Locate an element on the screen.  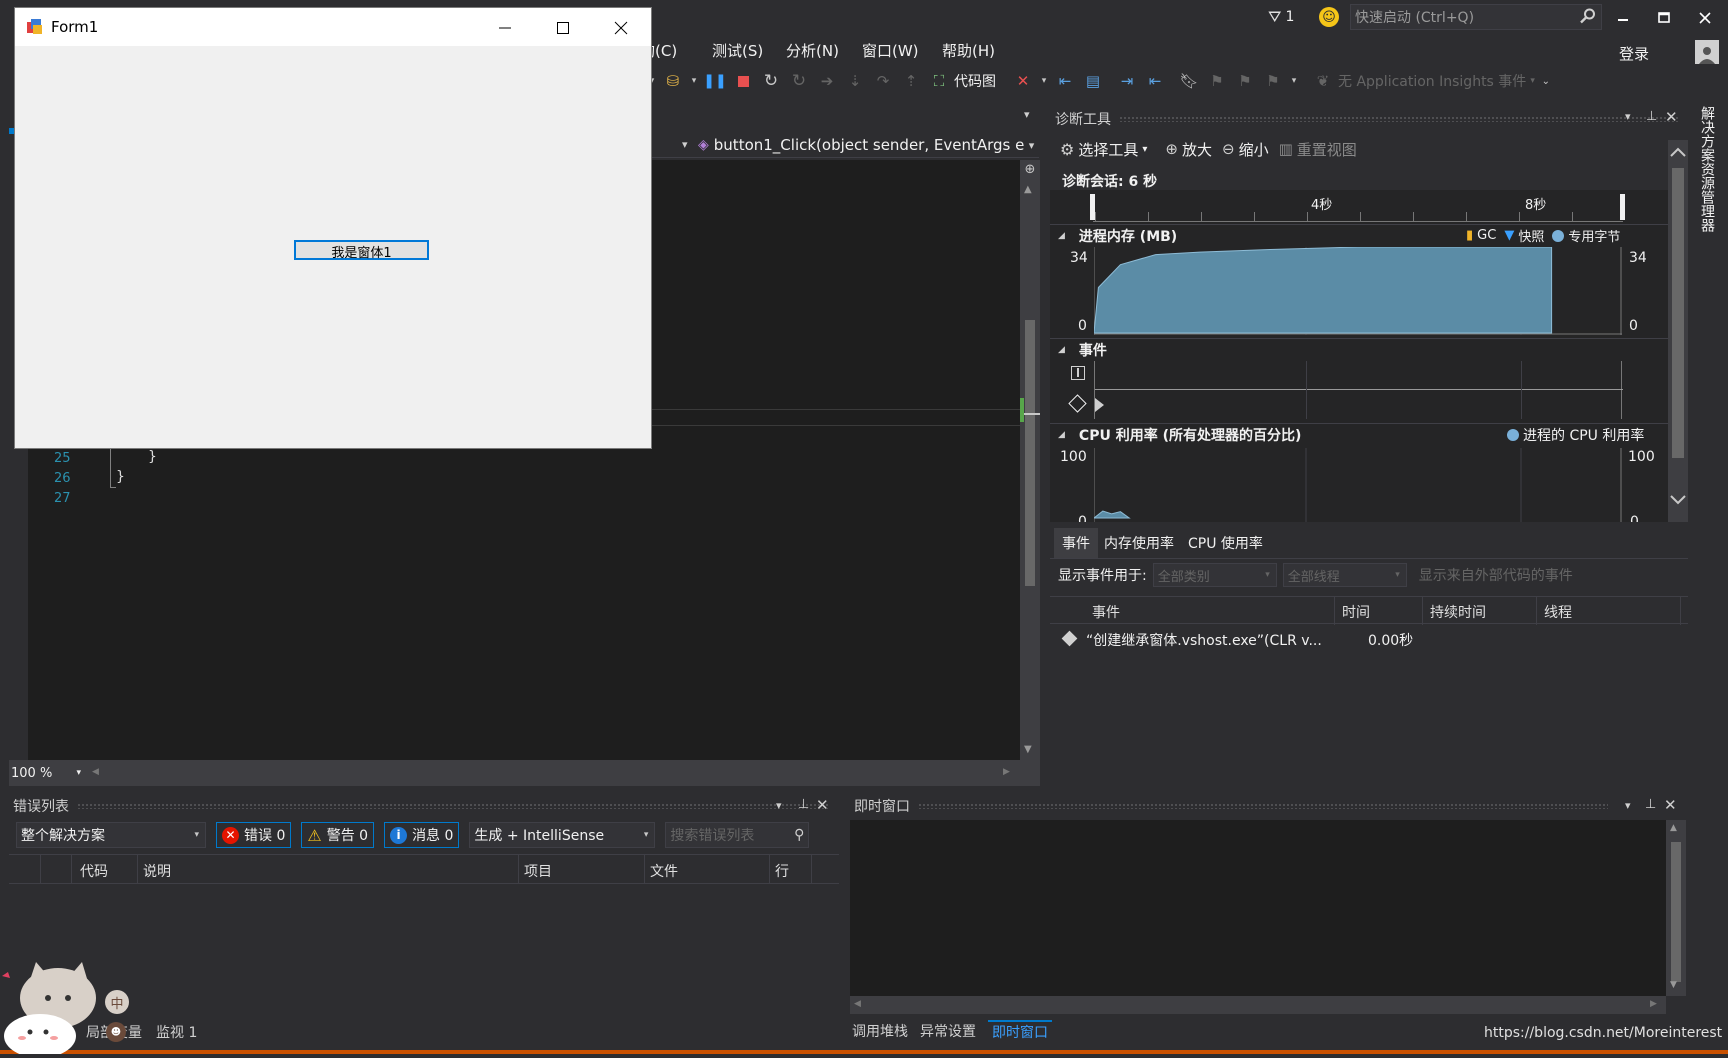
stack-icon: ▤ is located at coordinates (1093, 81).